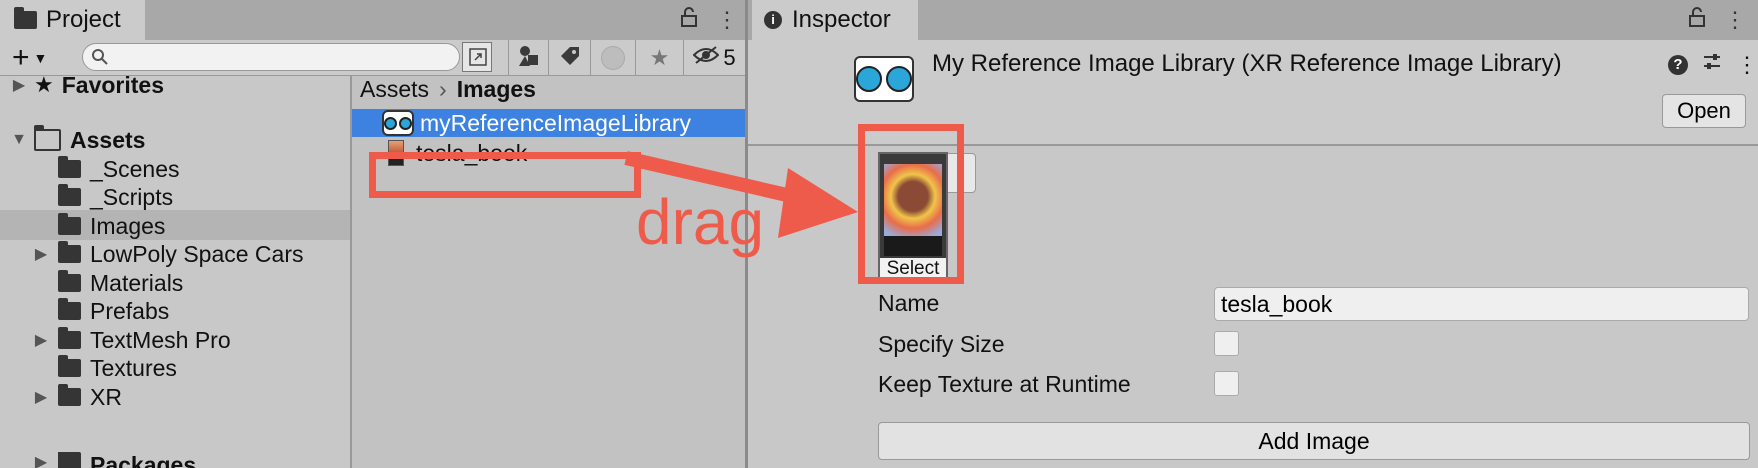  I want to click on chevron-down-icon: ▼, so click(40, 58).